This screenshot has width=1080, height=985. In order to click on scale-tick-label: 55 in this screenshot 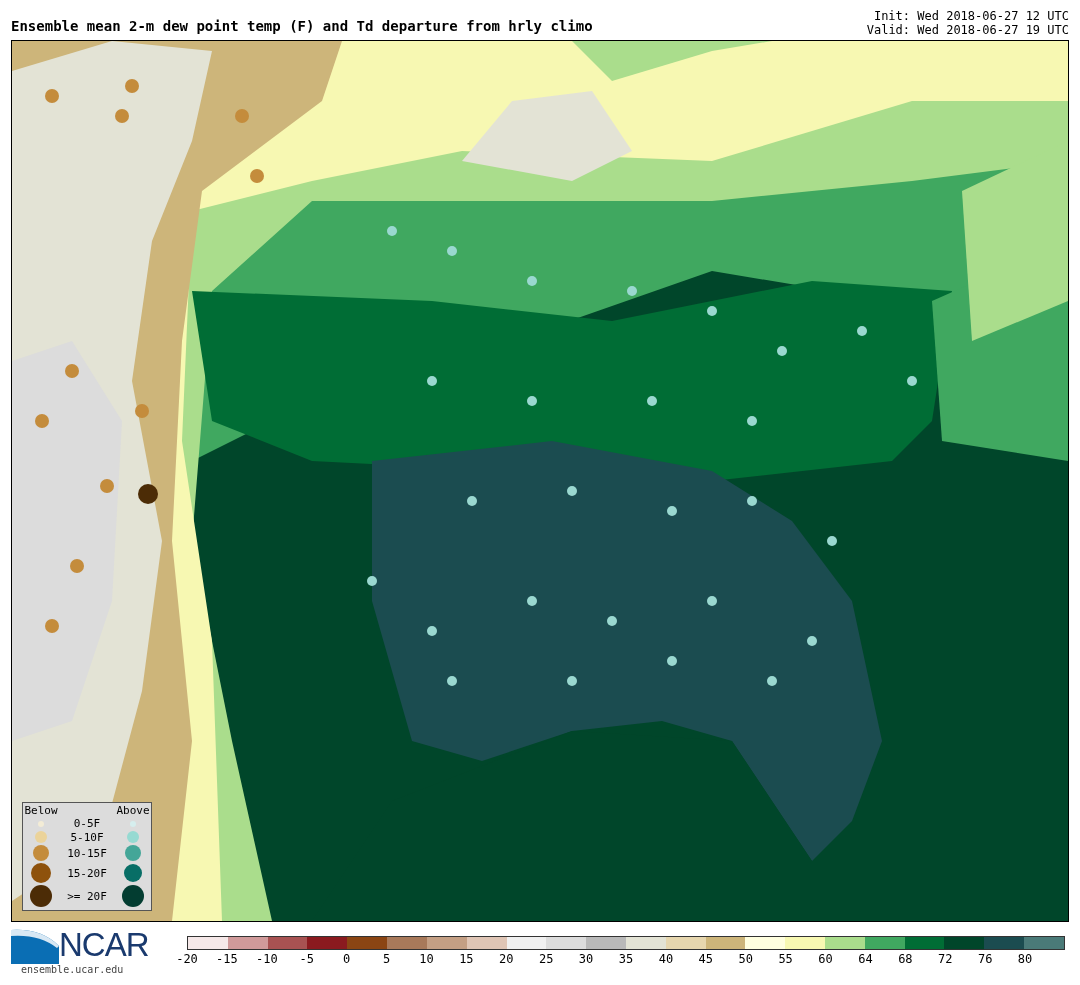, I will do `click(785, 959)`.